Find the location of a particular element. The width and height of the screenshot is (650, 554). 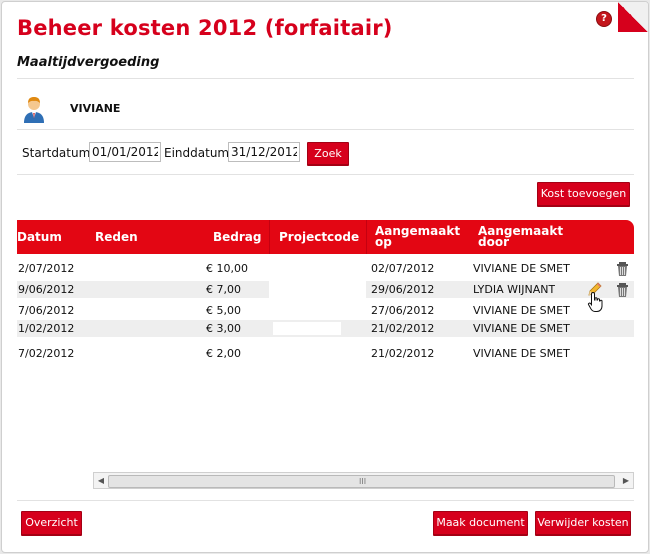

delete-costs-button: Verwijder kosten is located at coordinates (583, 523).